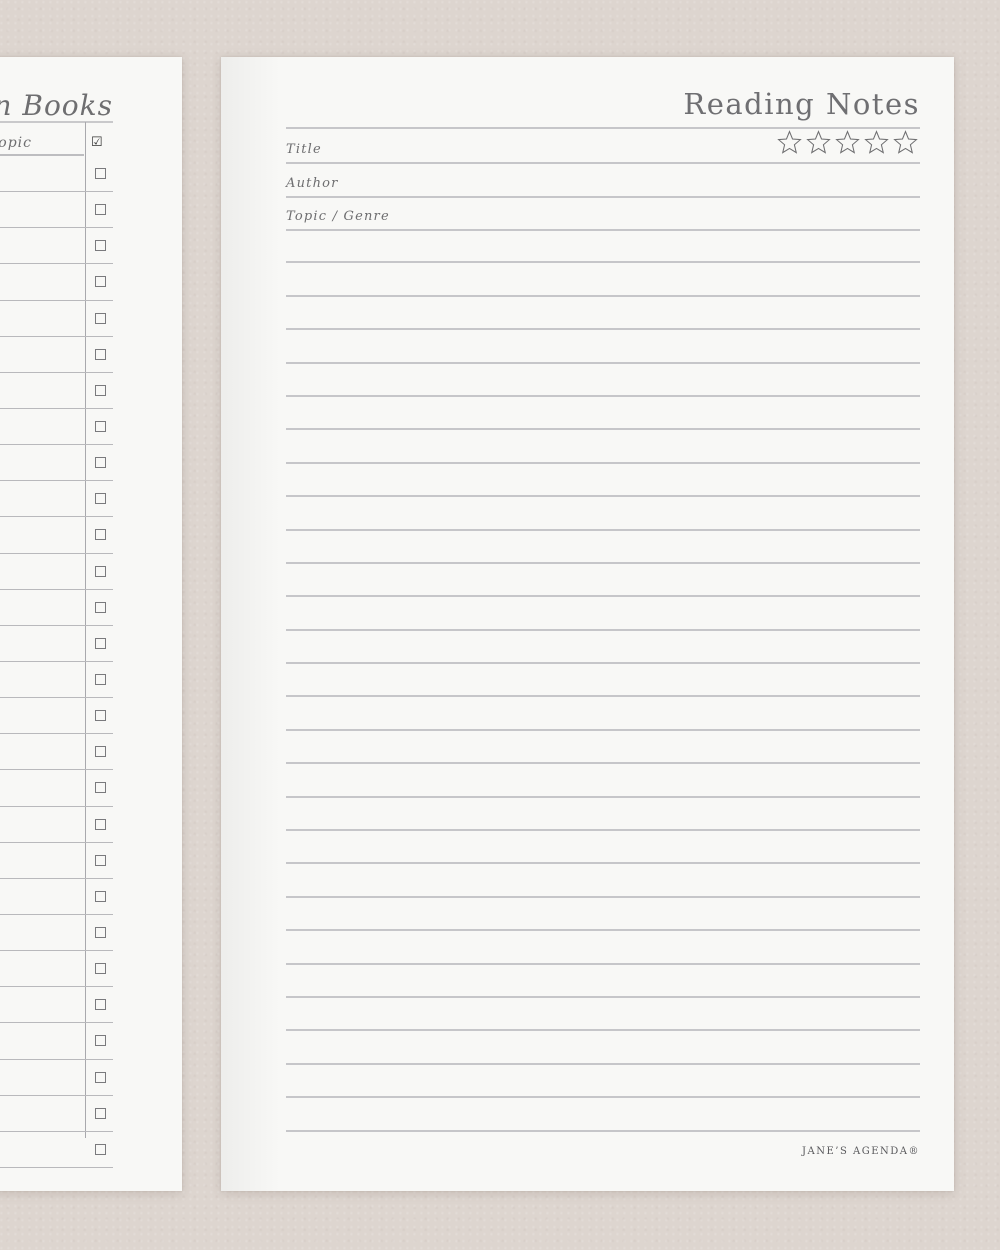  I want to click on checkbox-column-header-icon: ☑, so click(97, 142).